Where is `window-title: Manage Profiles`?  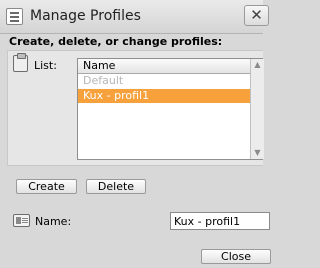 window-title: Manage Profiles is located at coordinates (85, 16).